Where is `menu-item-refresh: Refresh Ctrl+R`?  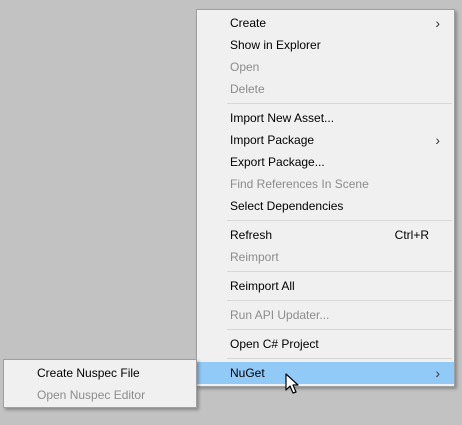 menu-item-refresh: Refresh Ctrl+R is located at coordinates (325, 235).